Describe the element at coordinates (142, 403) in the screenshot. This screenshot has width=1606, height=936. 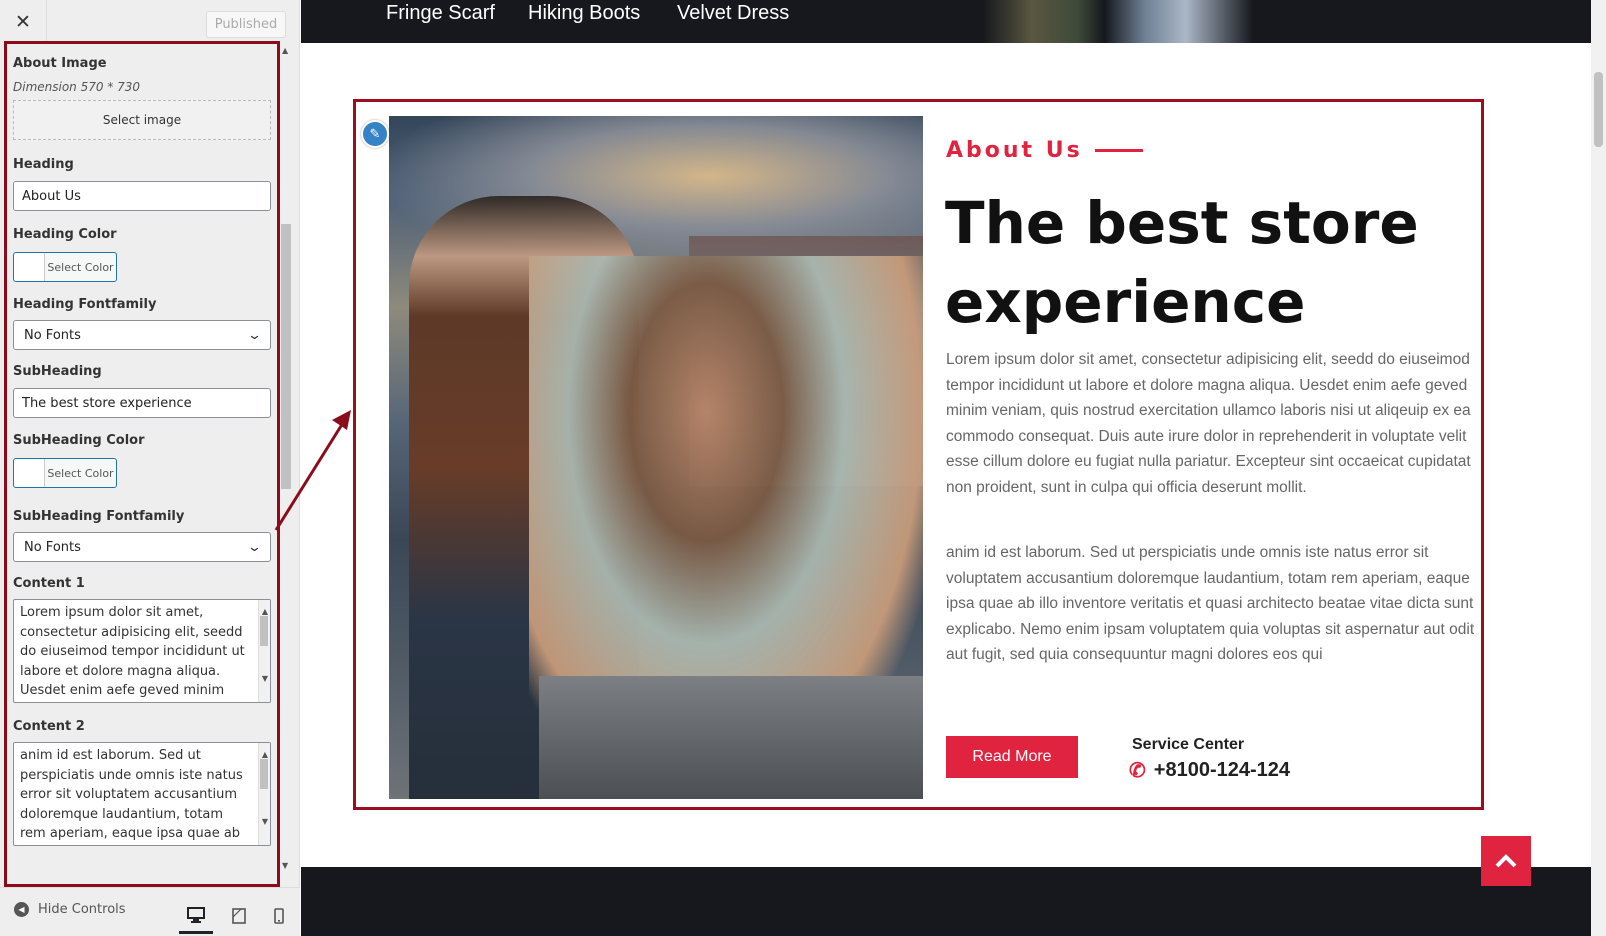
I see `subheading-input: The best store experience` at that location.